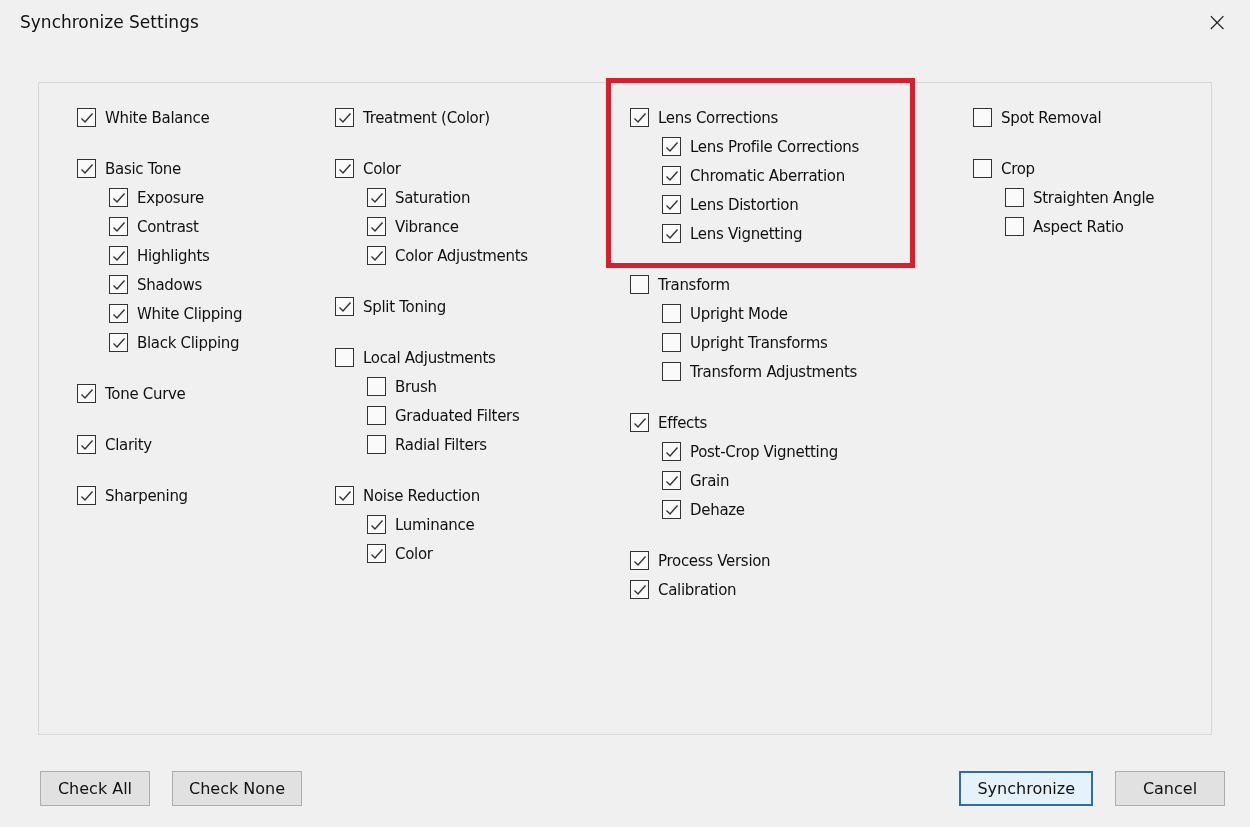 This screenshot has height=827, width=1250. What do you see at coordinates (382, 168) in the screenshot?
I see `setting-label: Color` at bounding box center [382, 168].